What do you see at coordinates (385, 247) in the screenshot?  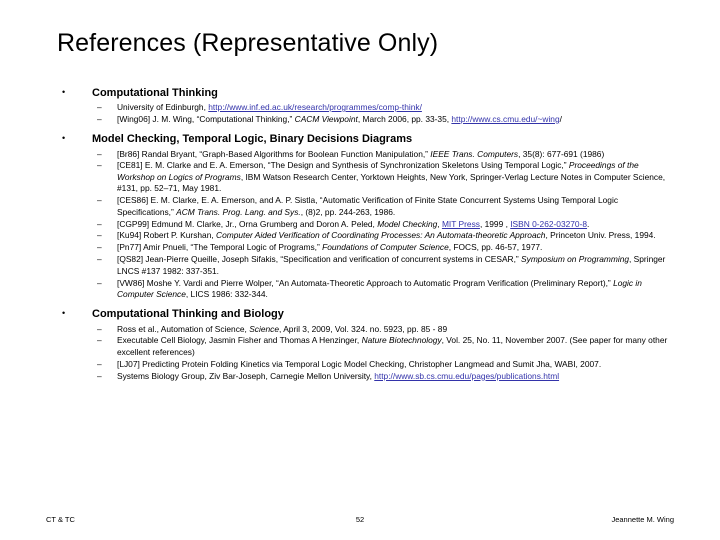 I see `reference-title-italic: Foundations of Computer Science` at bounding box center [385, 247].